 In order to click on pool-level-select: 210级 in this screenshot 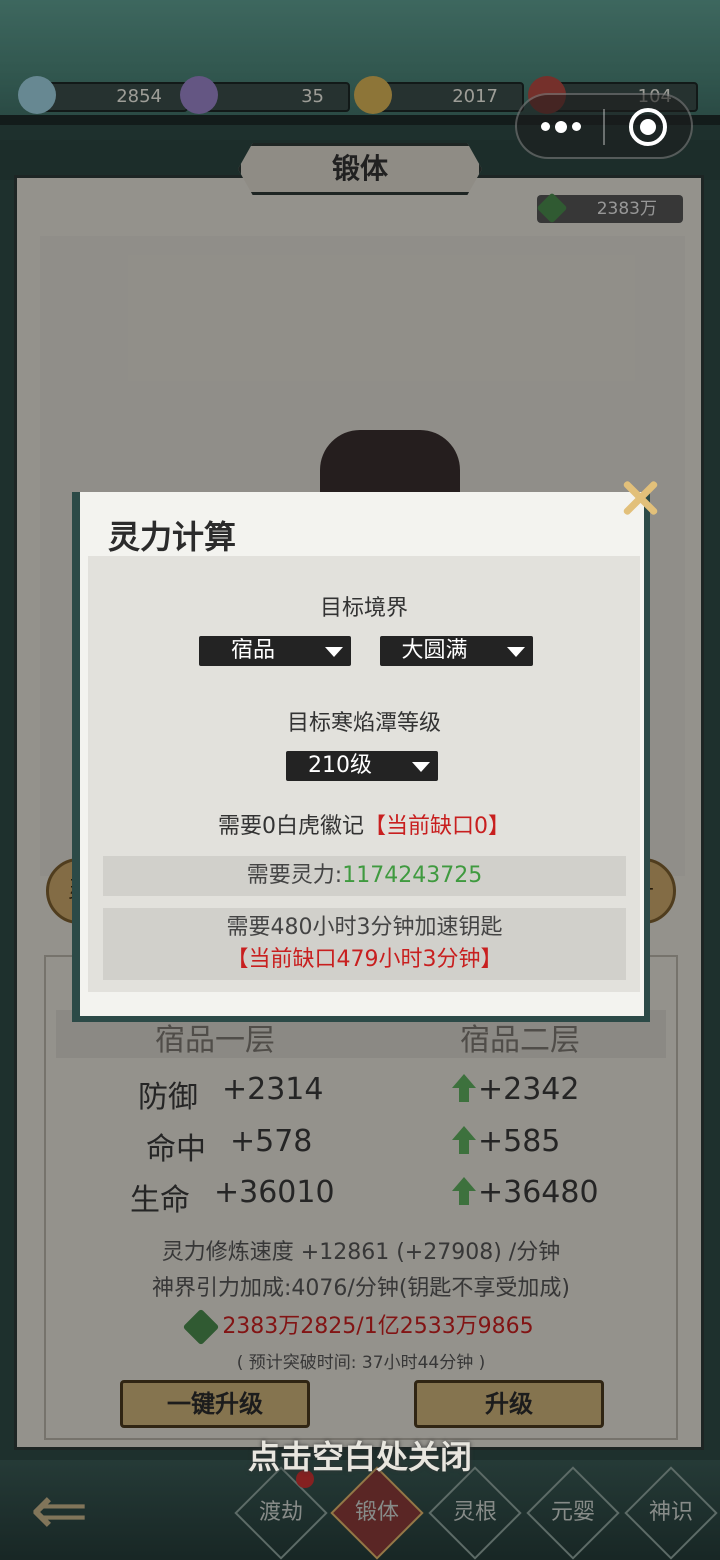, I will do `click(362, 766)`.